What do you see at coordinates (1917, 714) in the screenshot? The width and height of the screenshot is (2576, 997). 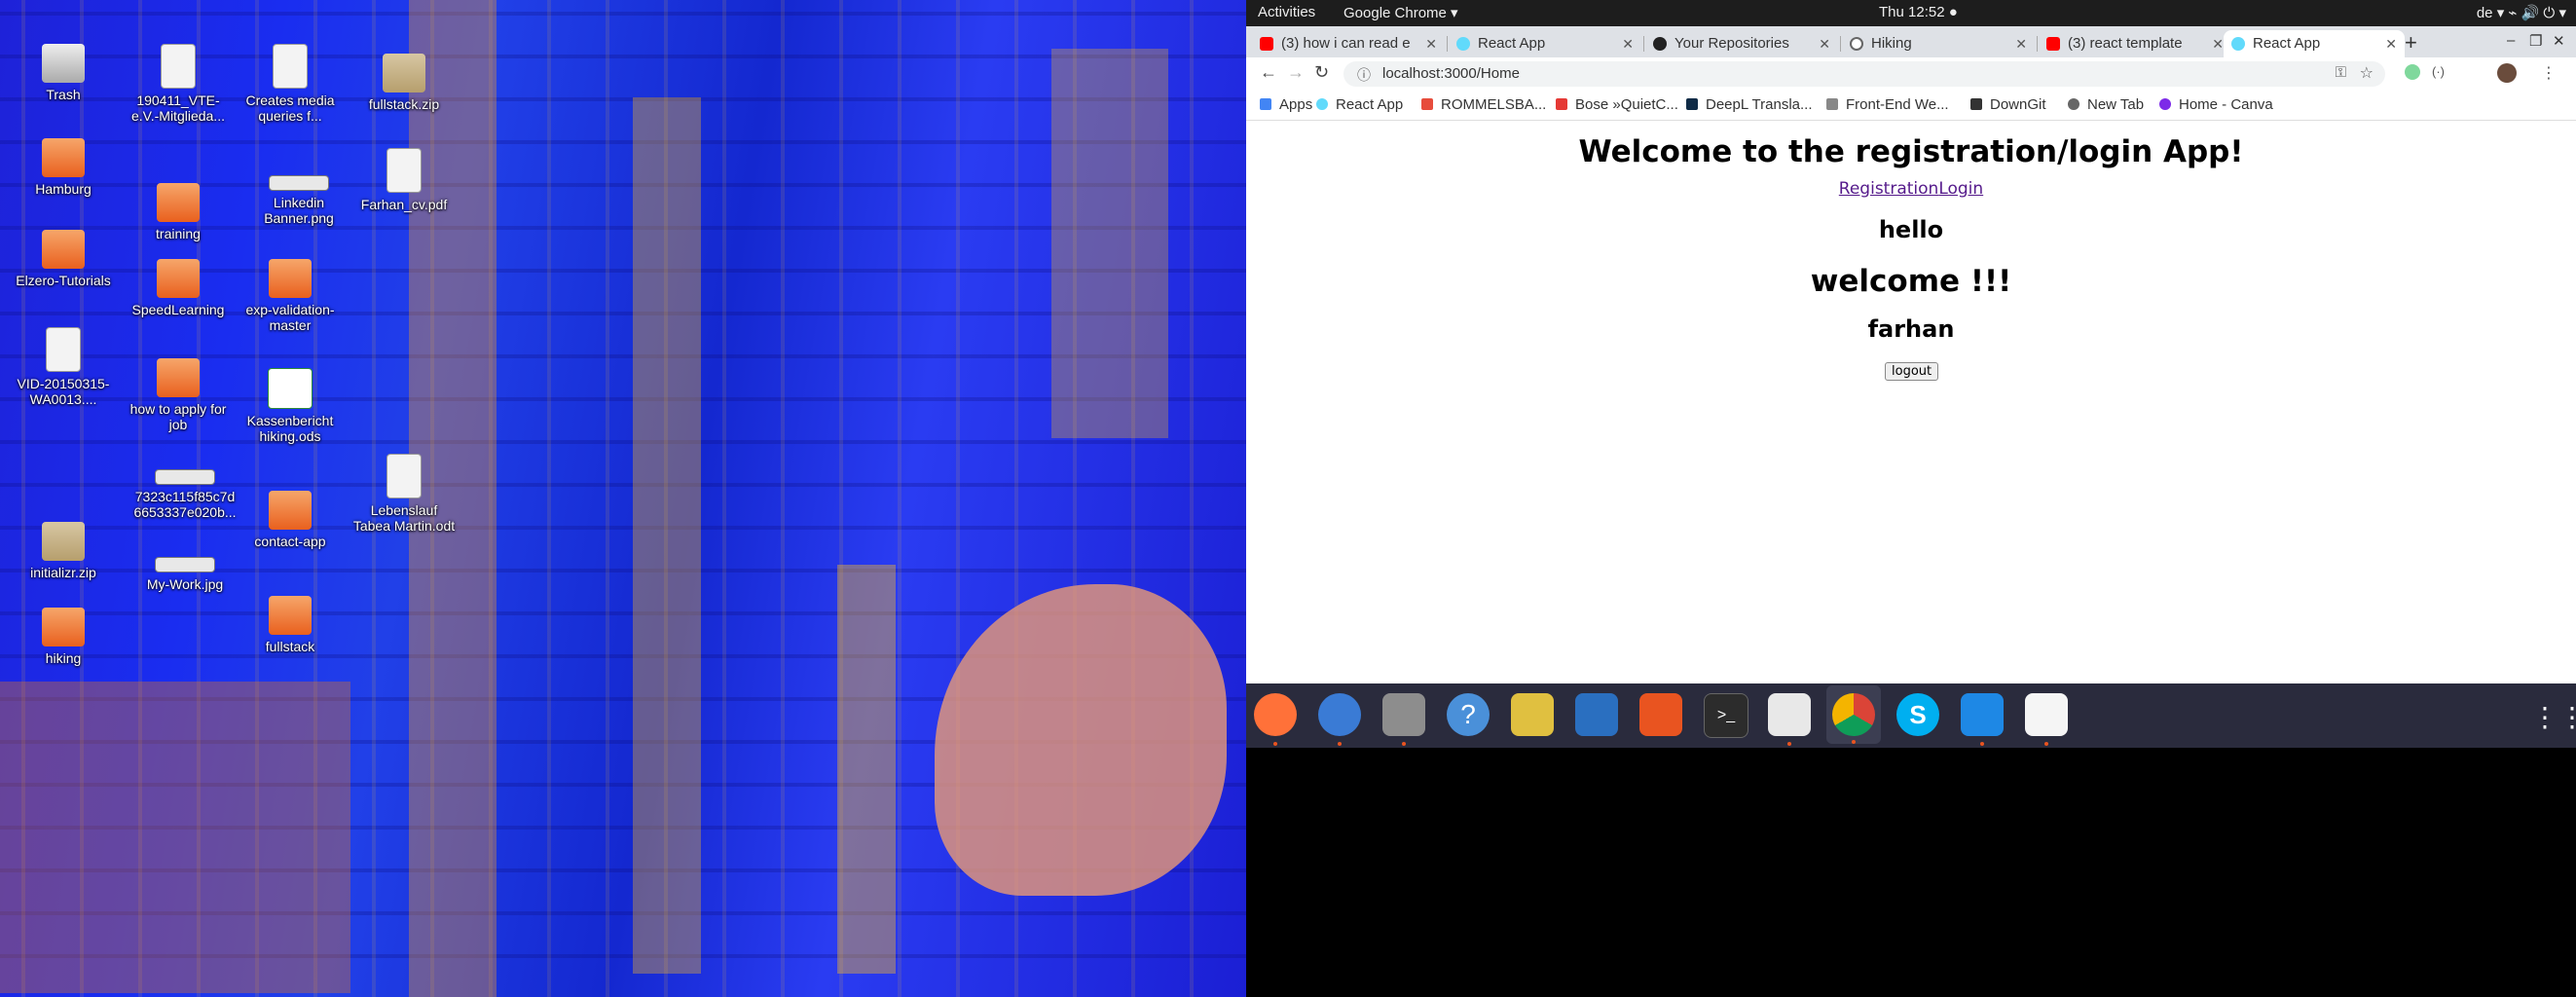 I see `skype-icon: S` at bounding box center [1917, 714].